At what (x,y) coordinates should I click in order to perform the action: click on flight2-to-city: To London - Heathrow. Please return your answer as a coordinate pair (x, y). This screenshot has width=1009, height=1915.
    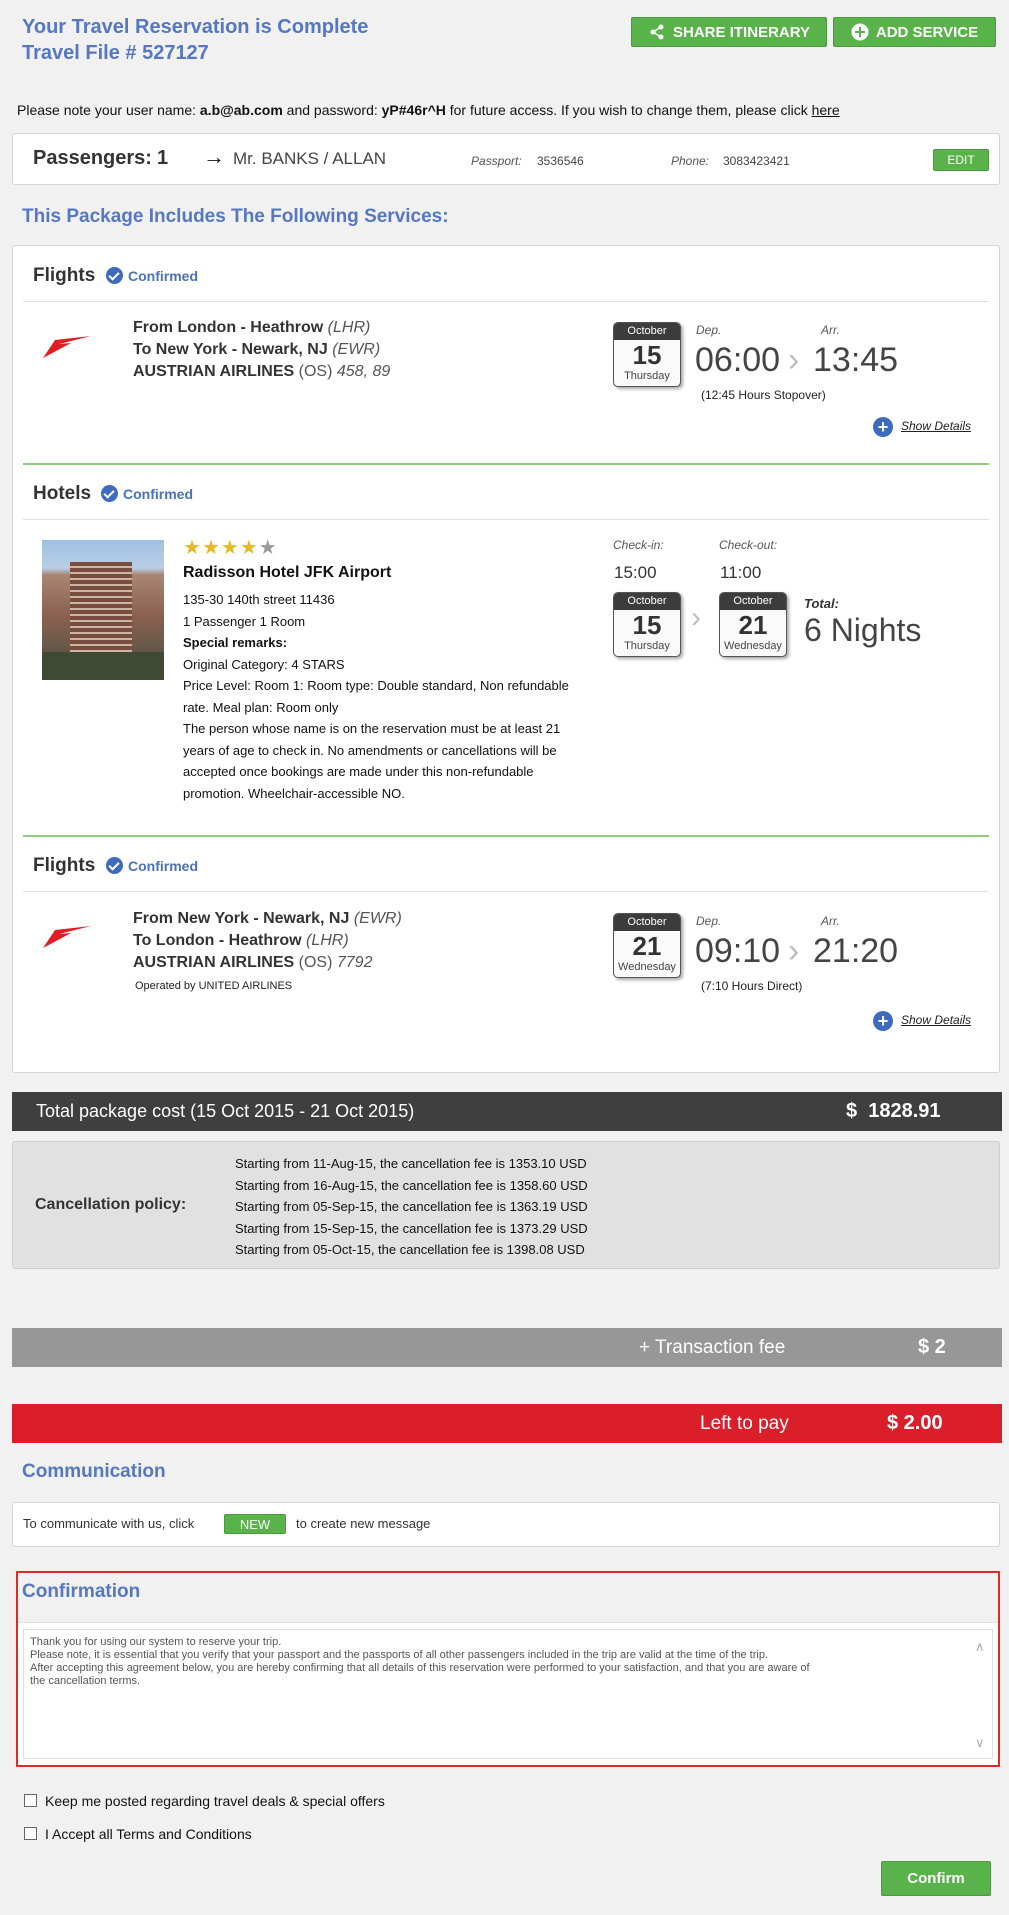
    Looking at the image, I should click on (217, 940).